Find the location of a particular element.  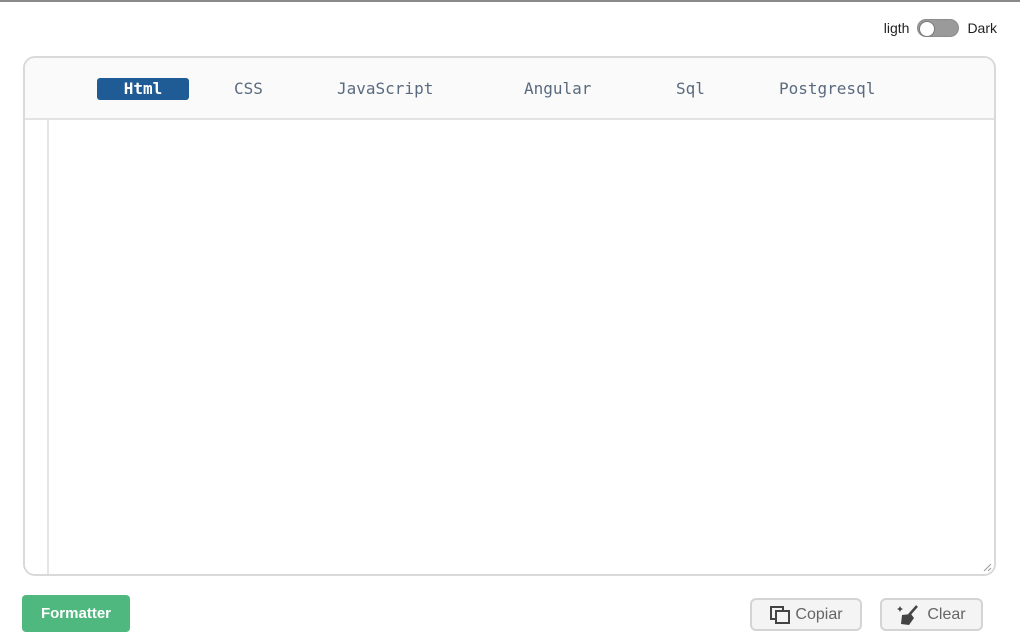

copy-icon is located at coordinates (780, 614).